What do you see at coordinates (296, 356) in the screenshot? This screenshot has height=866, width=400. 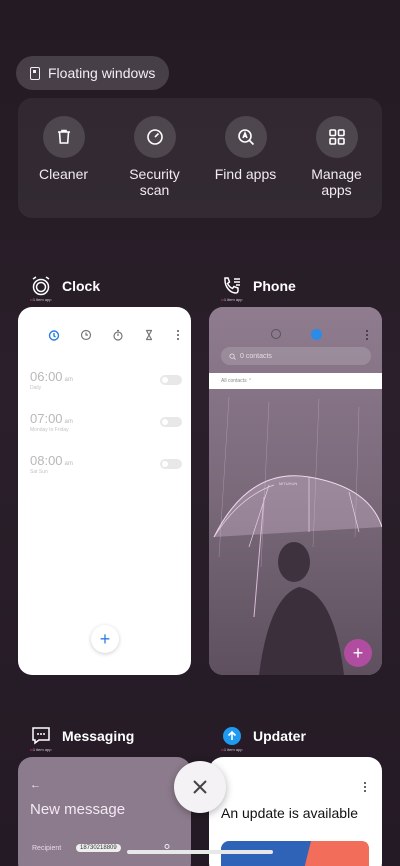 I see `contacts-search-input: 0 contacts` at bounding box center [296, 356].